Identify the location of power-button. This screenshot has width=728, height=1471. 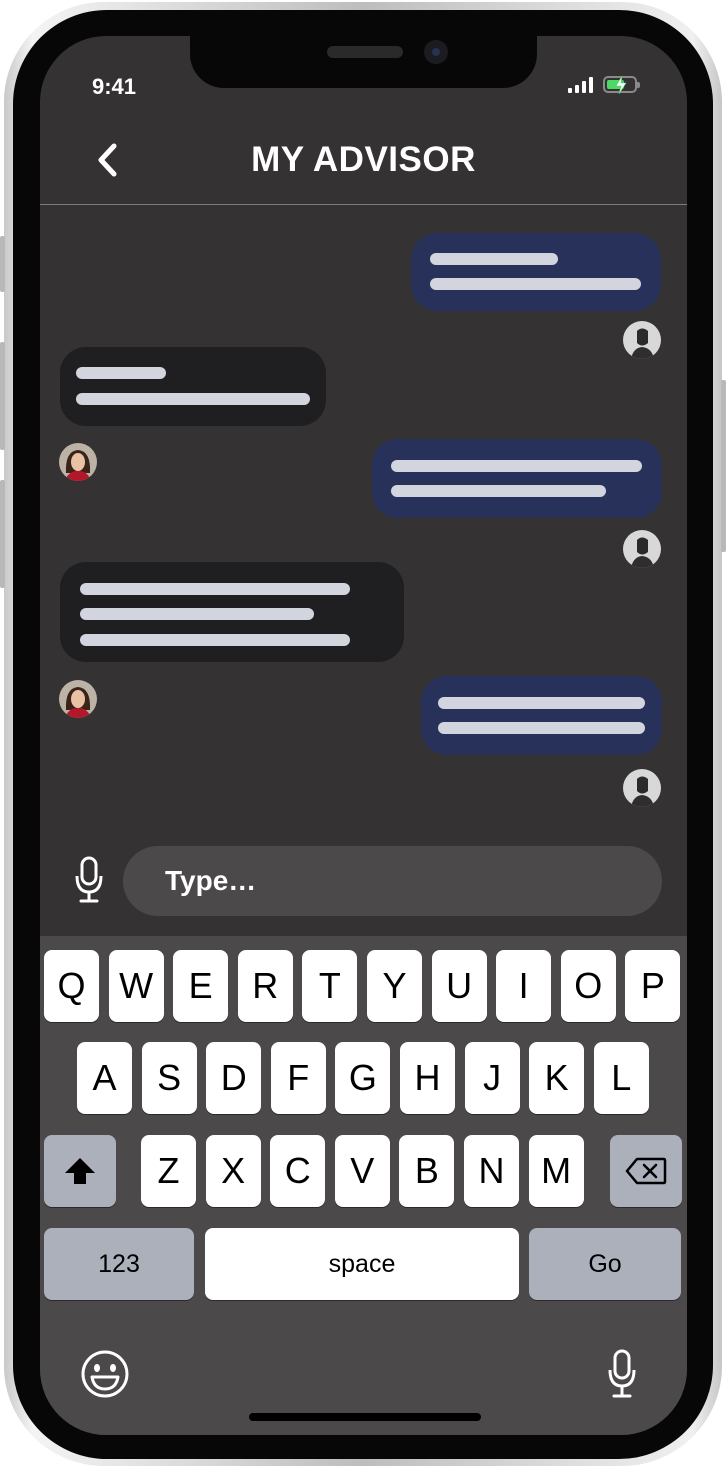
(723, 466).